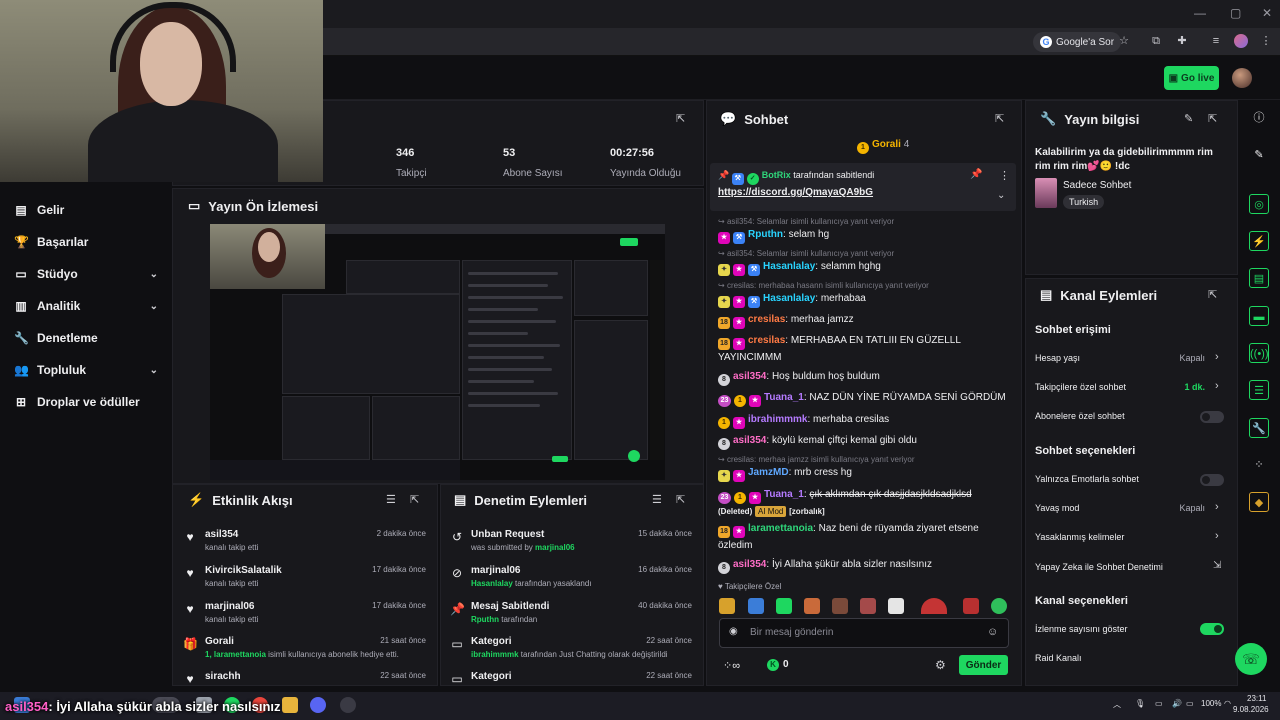 The image size is (1280, 720). Describe the element at coordinates (992, 632) in the screenshot. I see `emoji-icon: ☺` at that location.